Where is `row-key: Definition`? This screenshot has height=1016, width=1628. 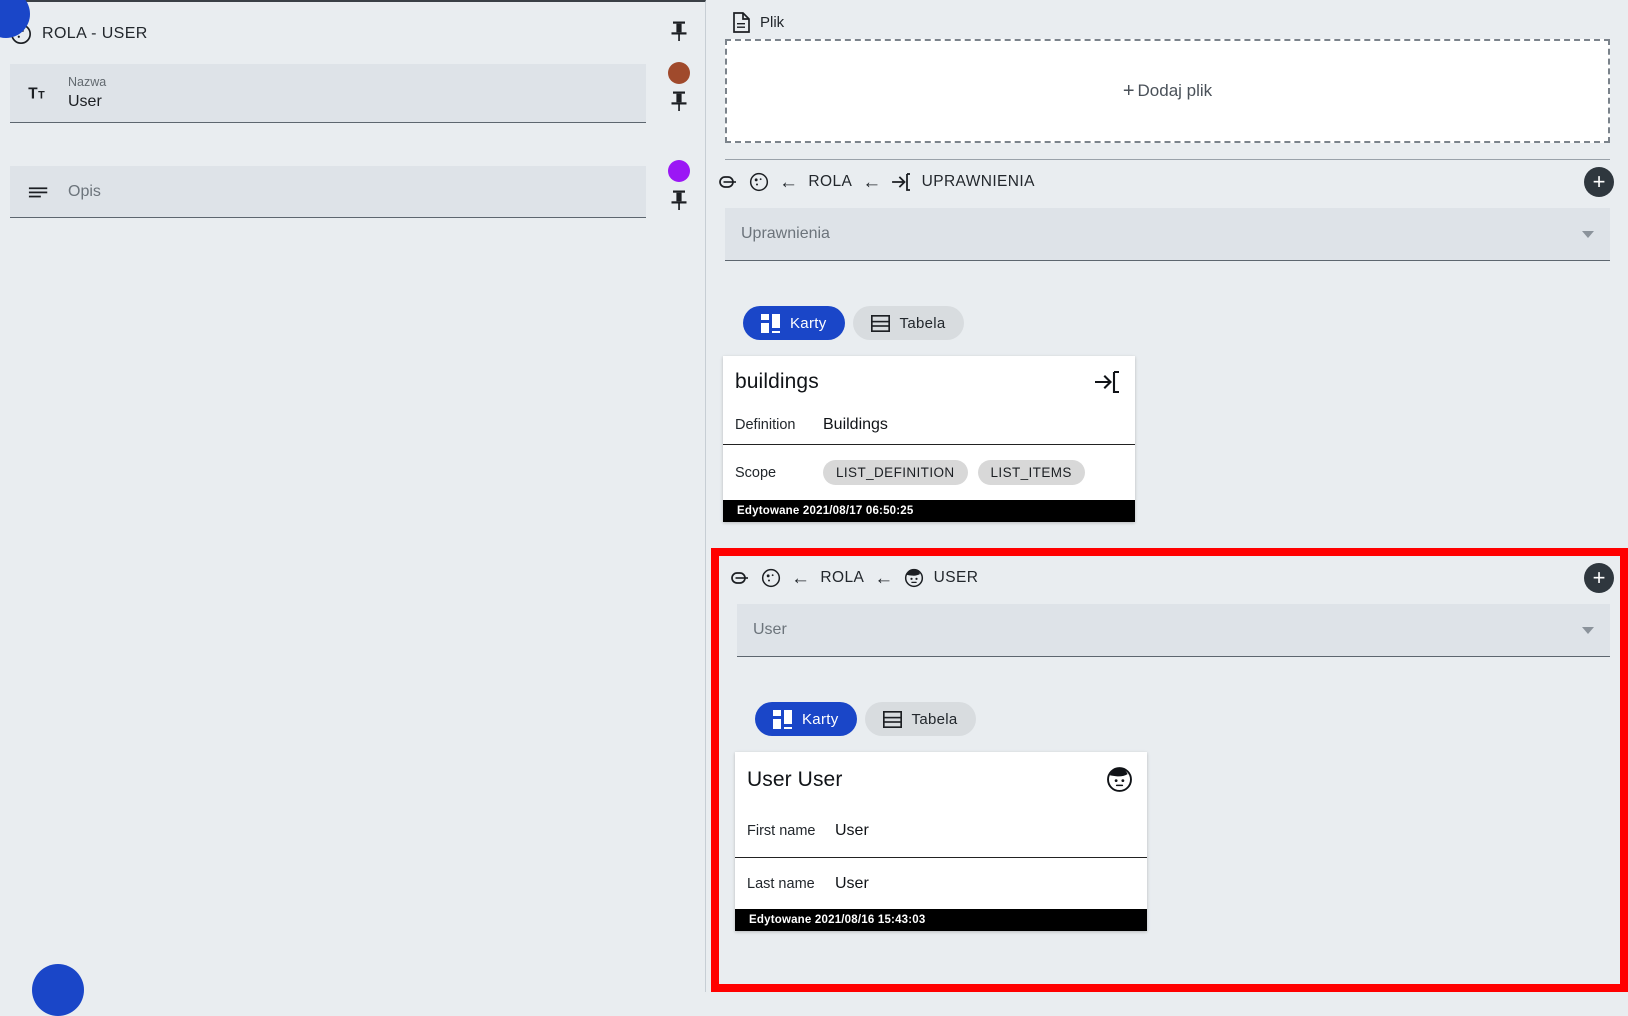 row-key: Definition is located at coordinates (765, 425).